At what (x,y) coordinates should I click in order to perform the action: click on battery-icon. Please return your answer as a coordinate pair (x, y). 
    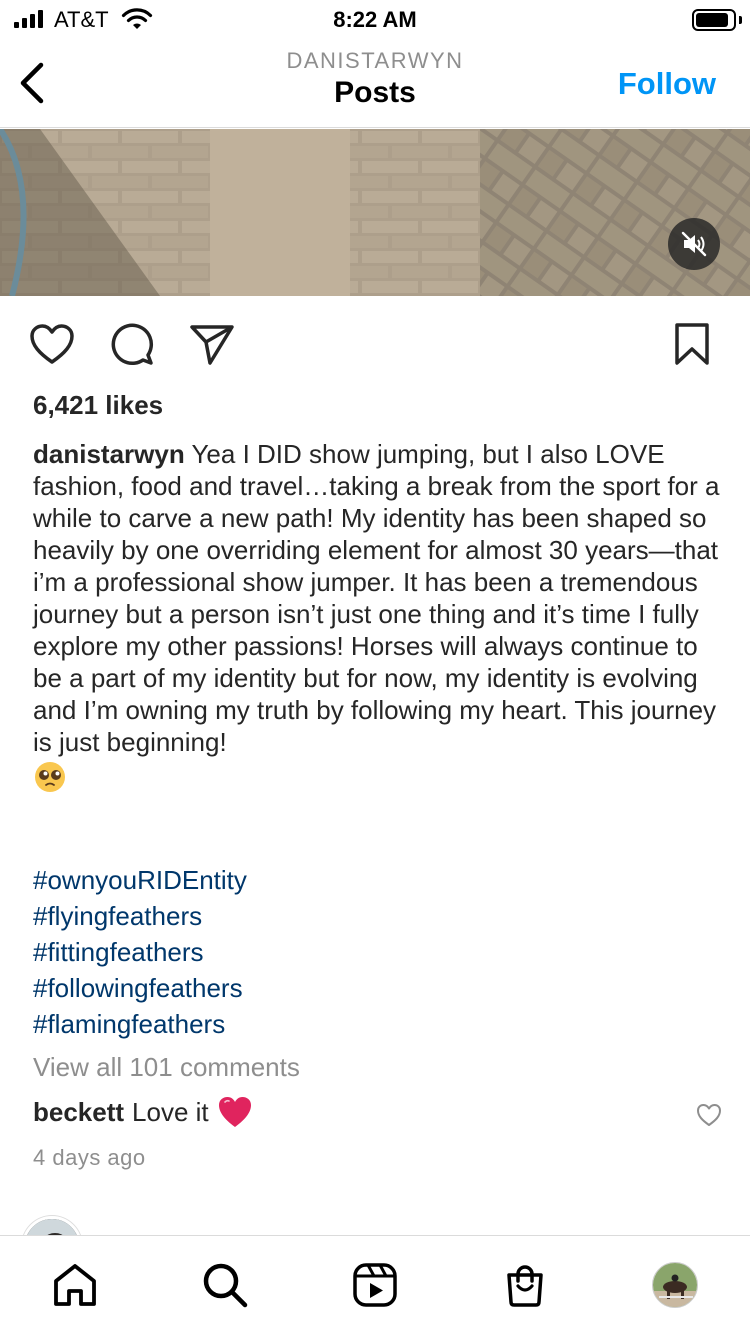
    Looking at the image, I should click on (714, 20).